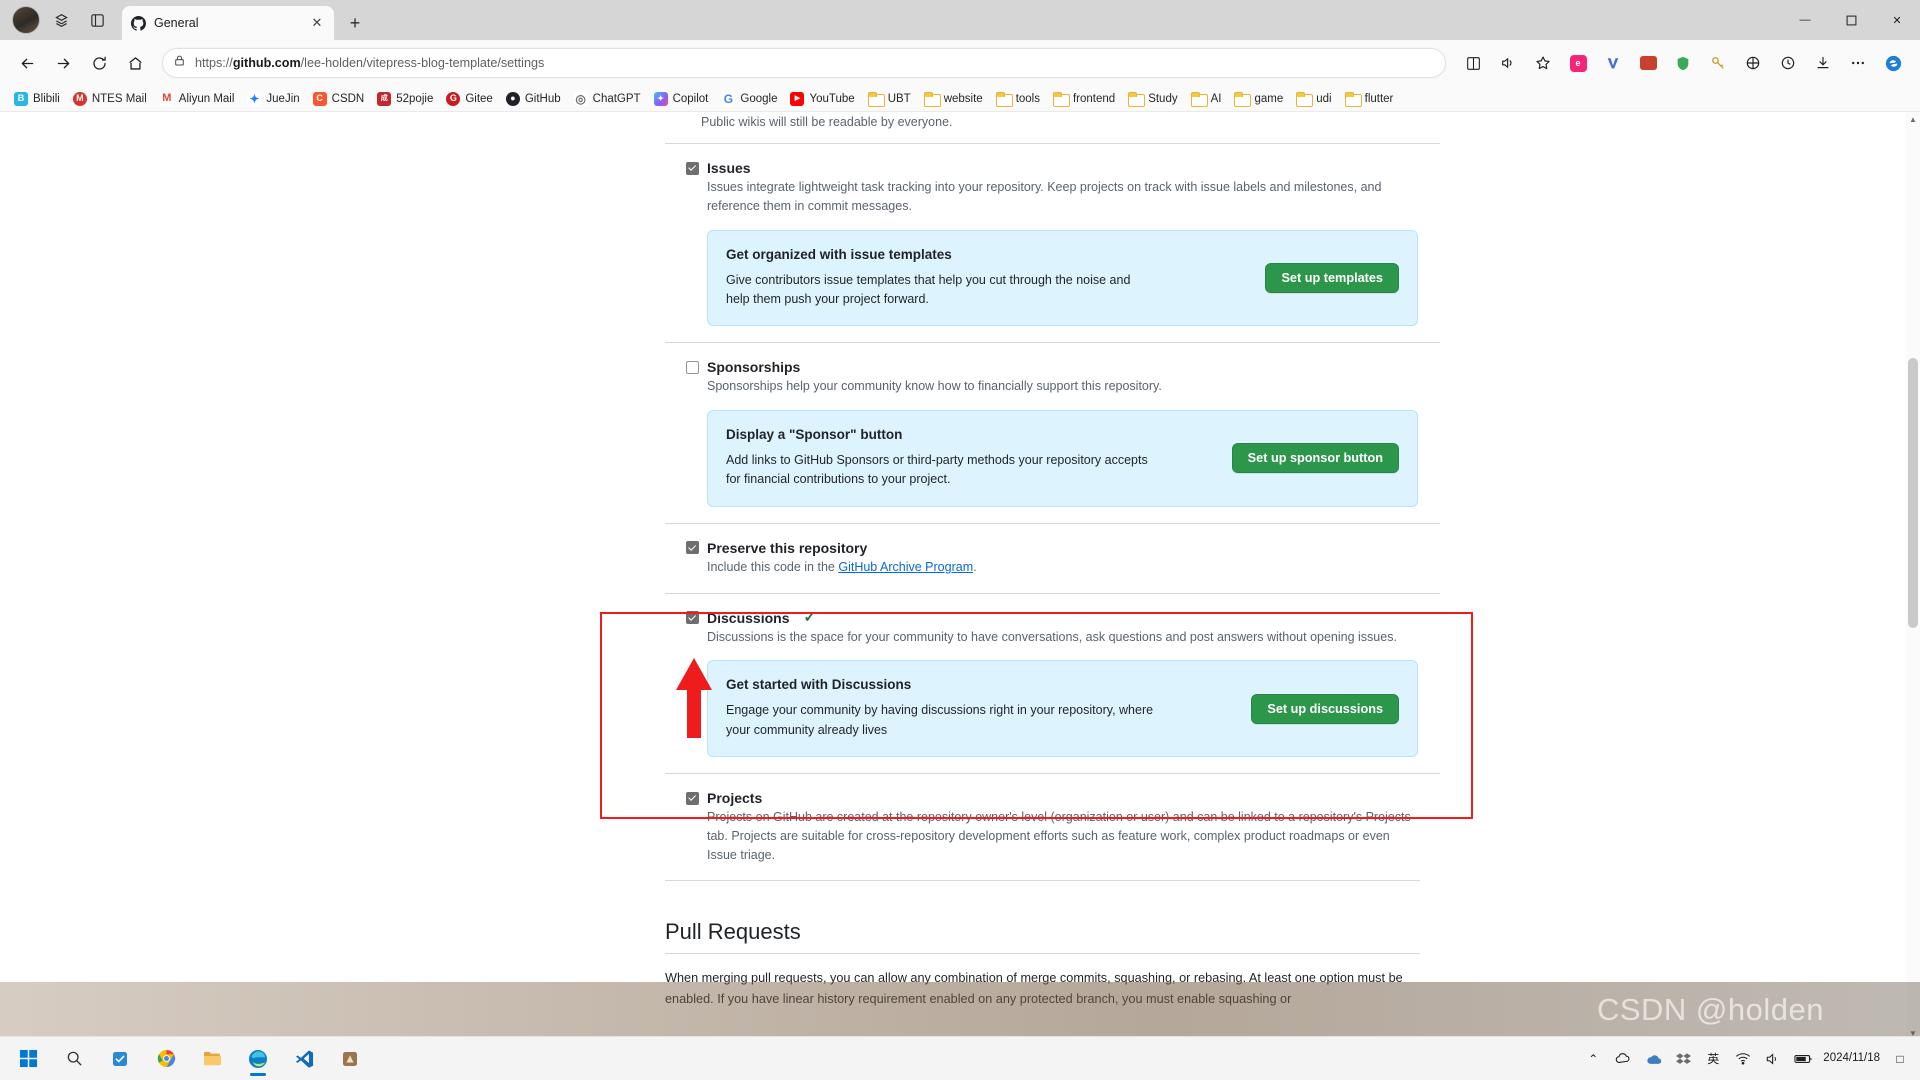 The width and height of the screenshot is (1920, 1080). I want to click on maximize-button, so click(1851, 20).